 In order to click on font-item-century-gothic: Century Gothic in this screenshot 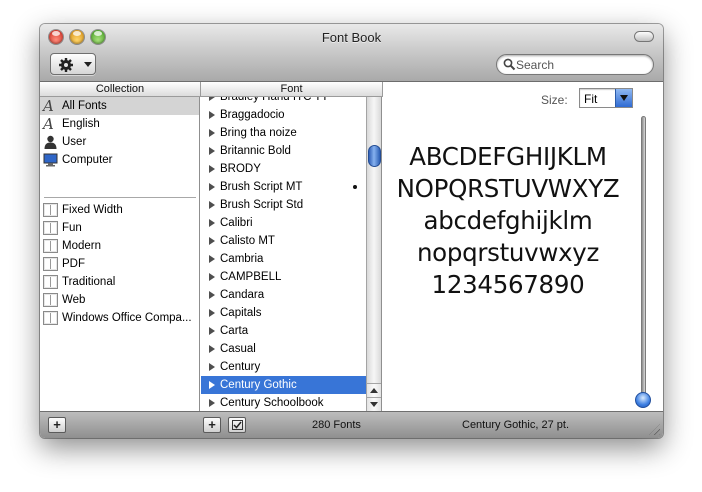, I will do `click(283, 385)`.